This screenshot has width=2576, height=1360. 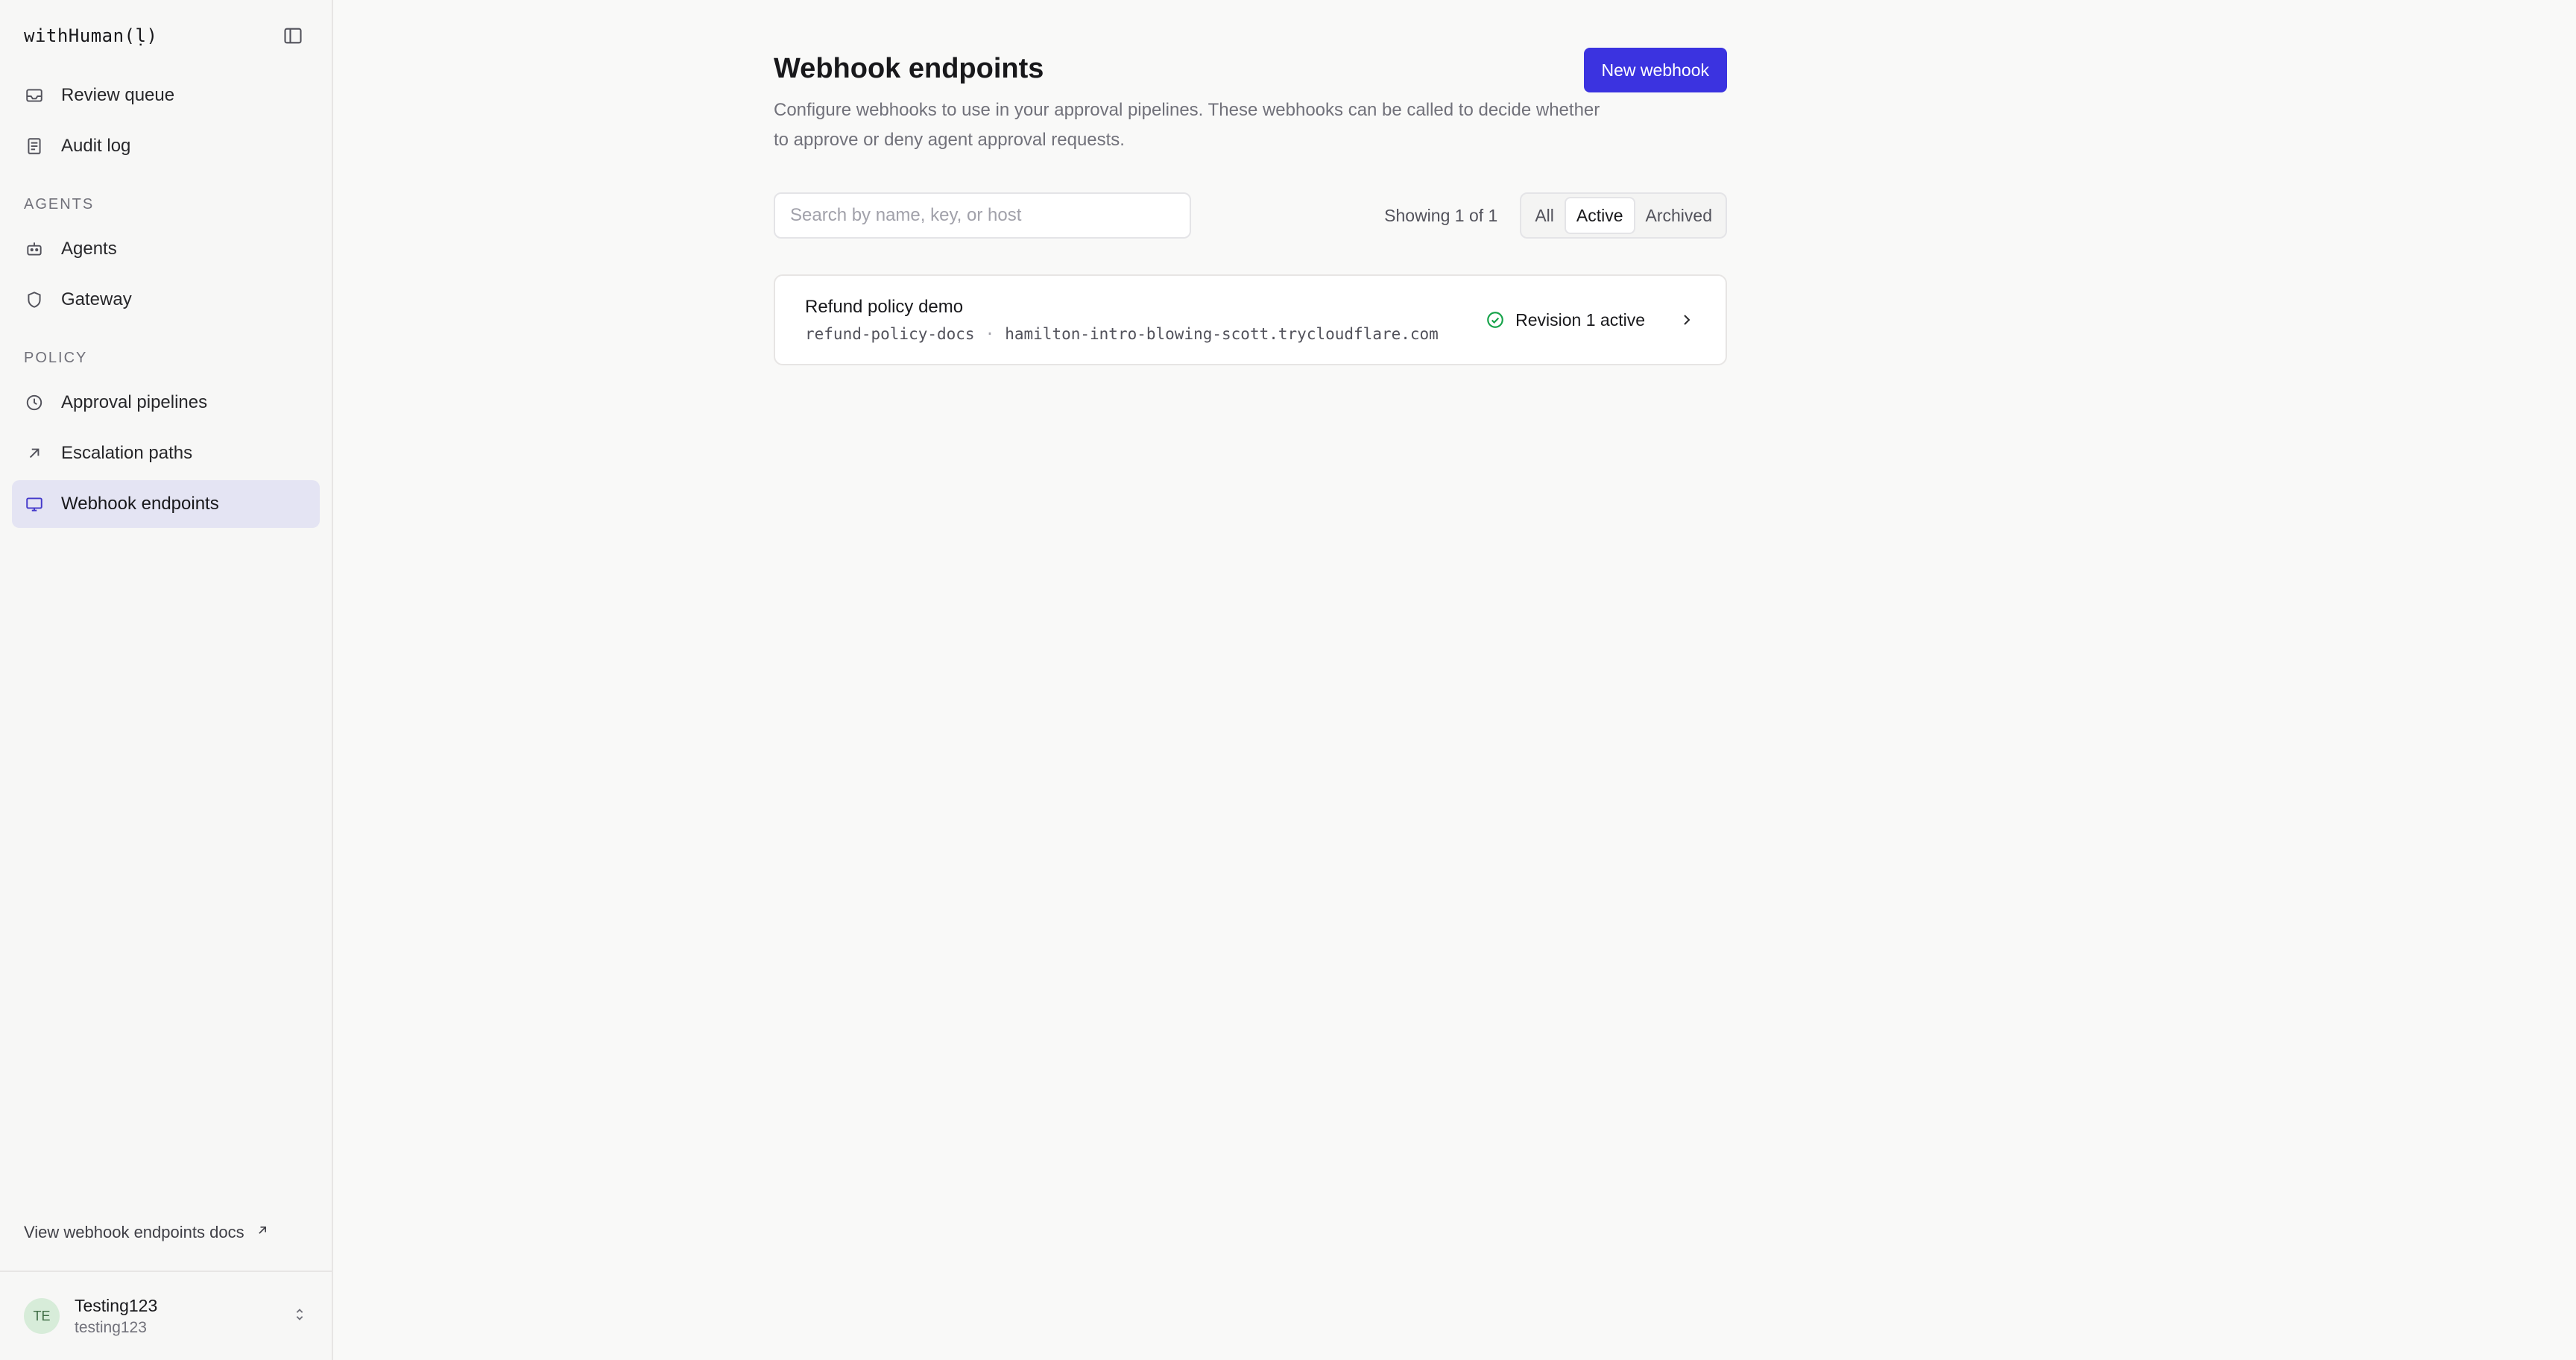 I want to click on user-handle: testing123, so click(x=111, y=1327).